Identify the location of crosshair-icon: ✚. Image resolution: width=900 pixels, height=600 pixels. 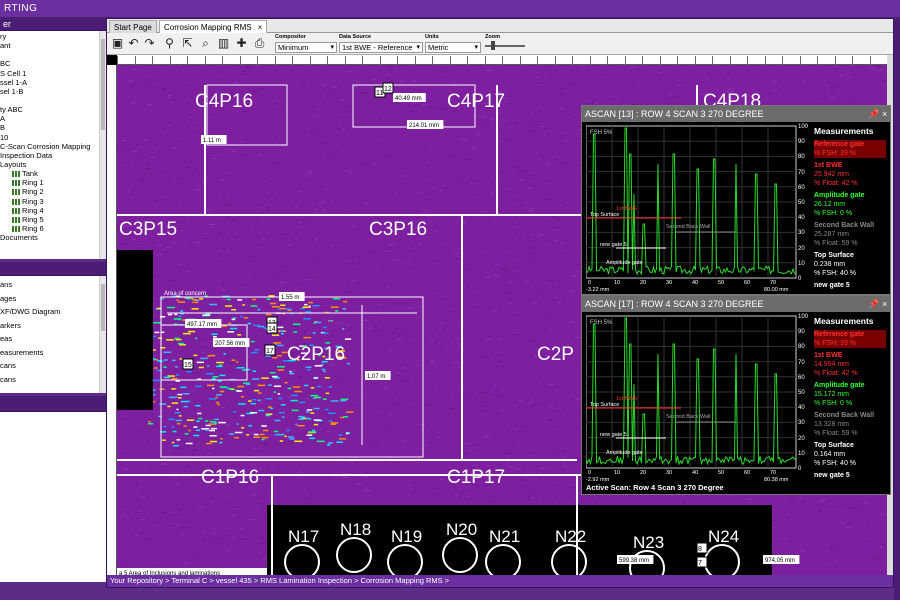
(241, 43).